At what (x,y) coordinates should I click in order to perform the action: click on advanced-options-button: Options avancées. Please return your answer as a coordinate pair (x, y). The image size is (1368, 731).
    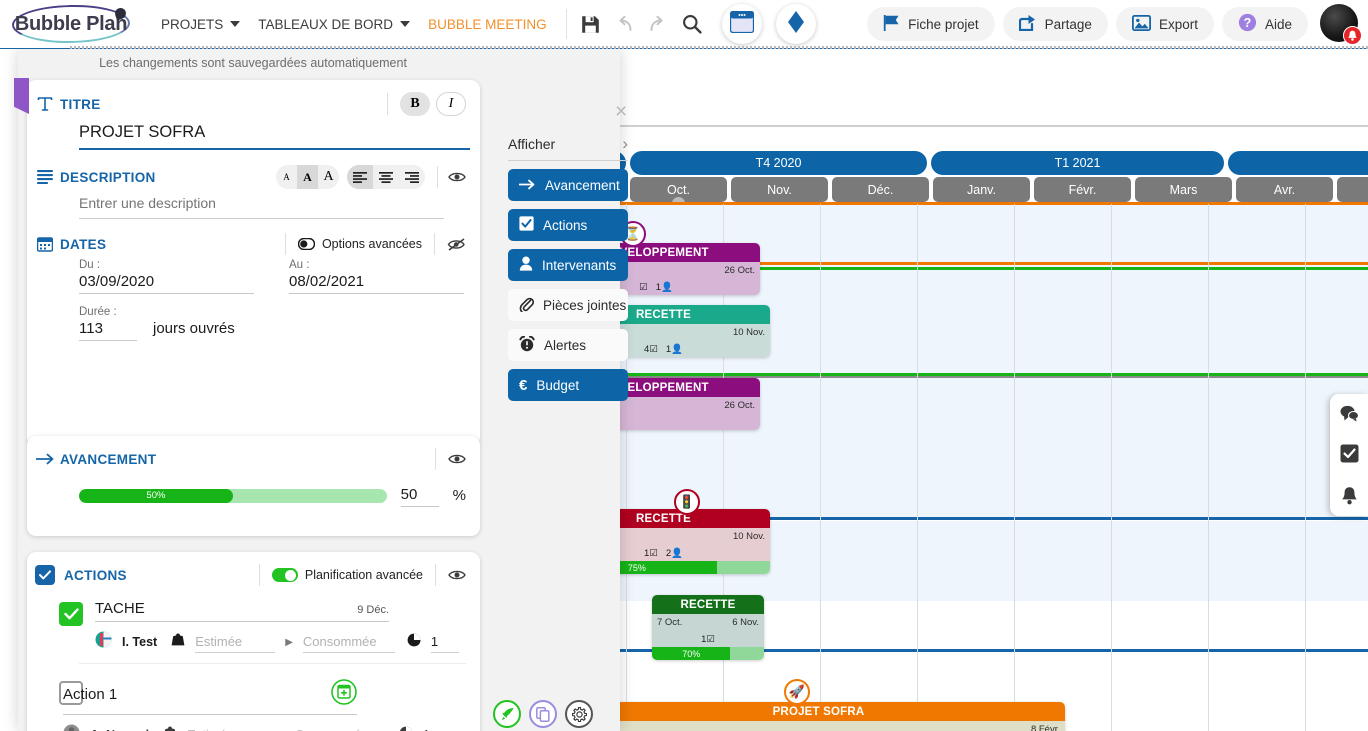
    Looking at the image, I should click on (359, 244).